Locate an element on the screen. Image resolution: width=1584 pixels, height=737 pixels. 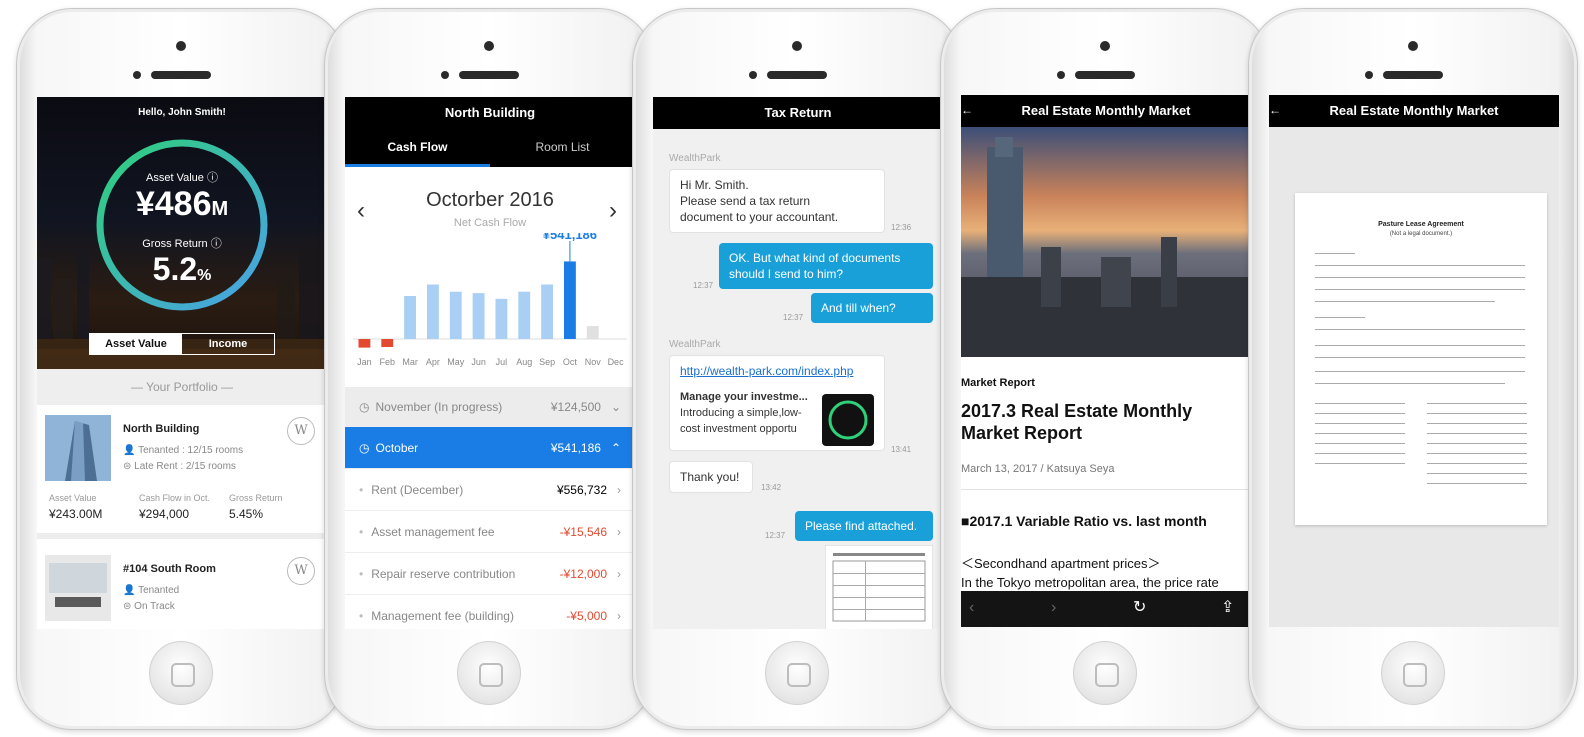
bar-mar is located at coordinates (410, 317).